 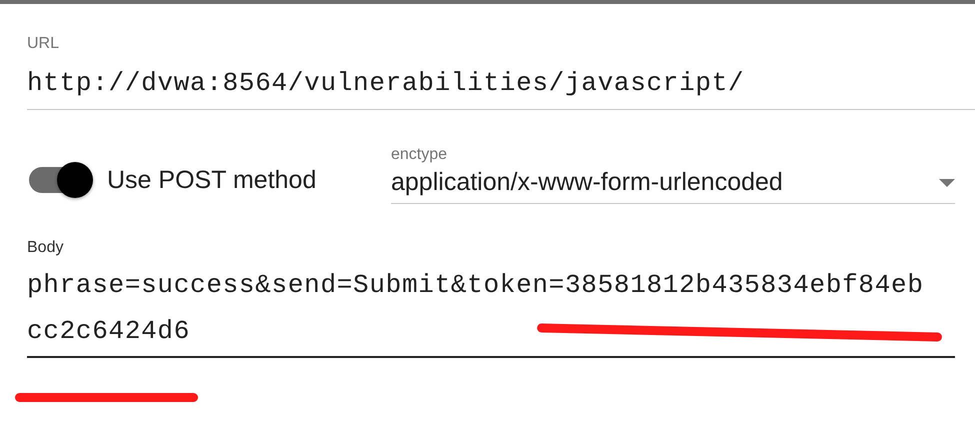 I want to click on enctype-label: enctype, so click(x=419, y=155).